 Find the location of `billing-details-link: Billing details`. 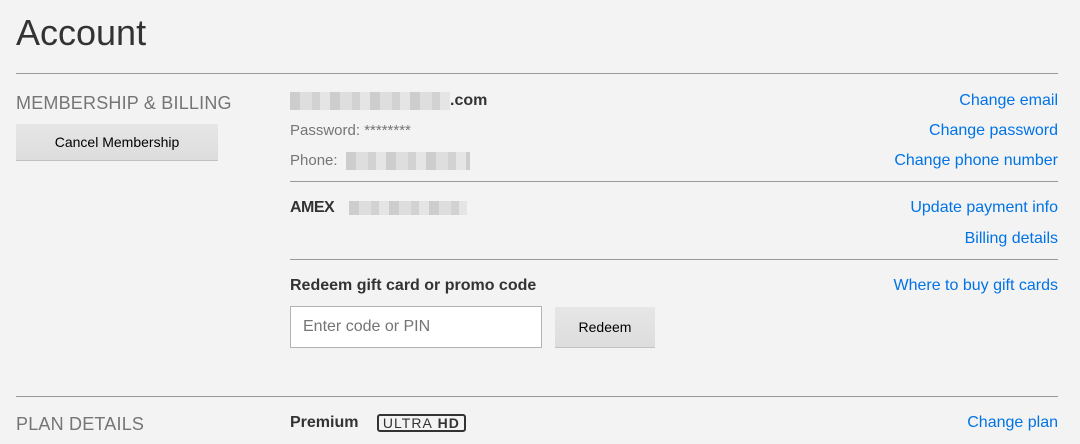

billing-details-link: Billing details is located at coordinates (1011, 239).